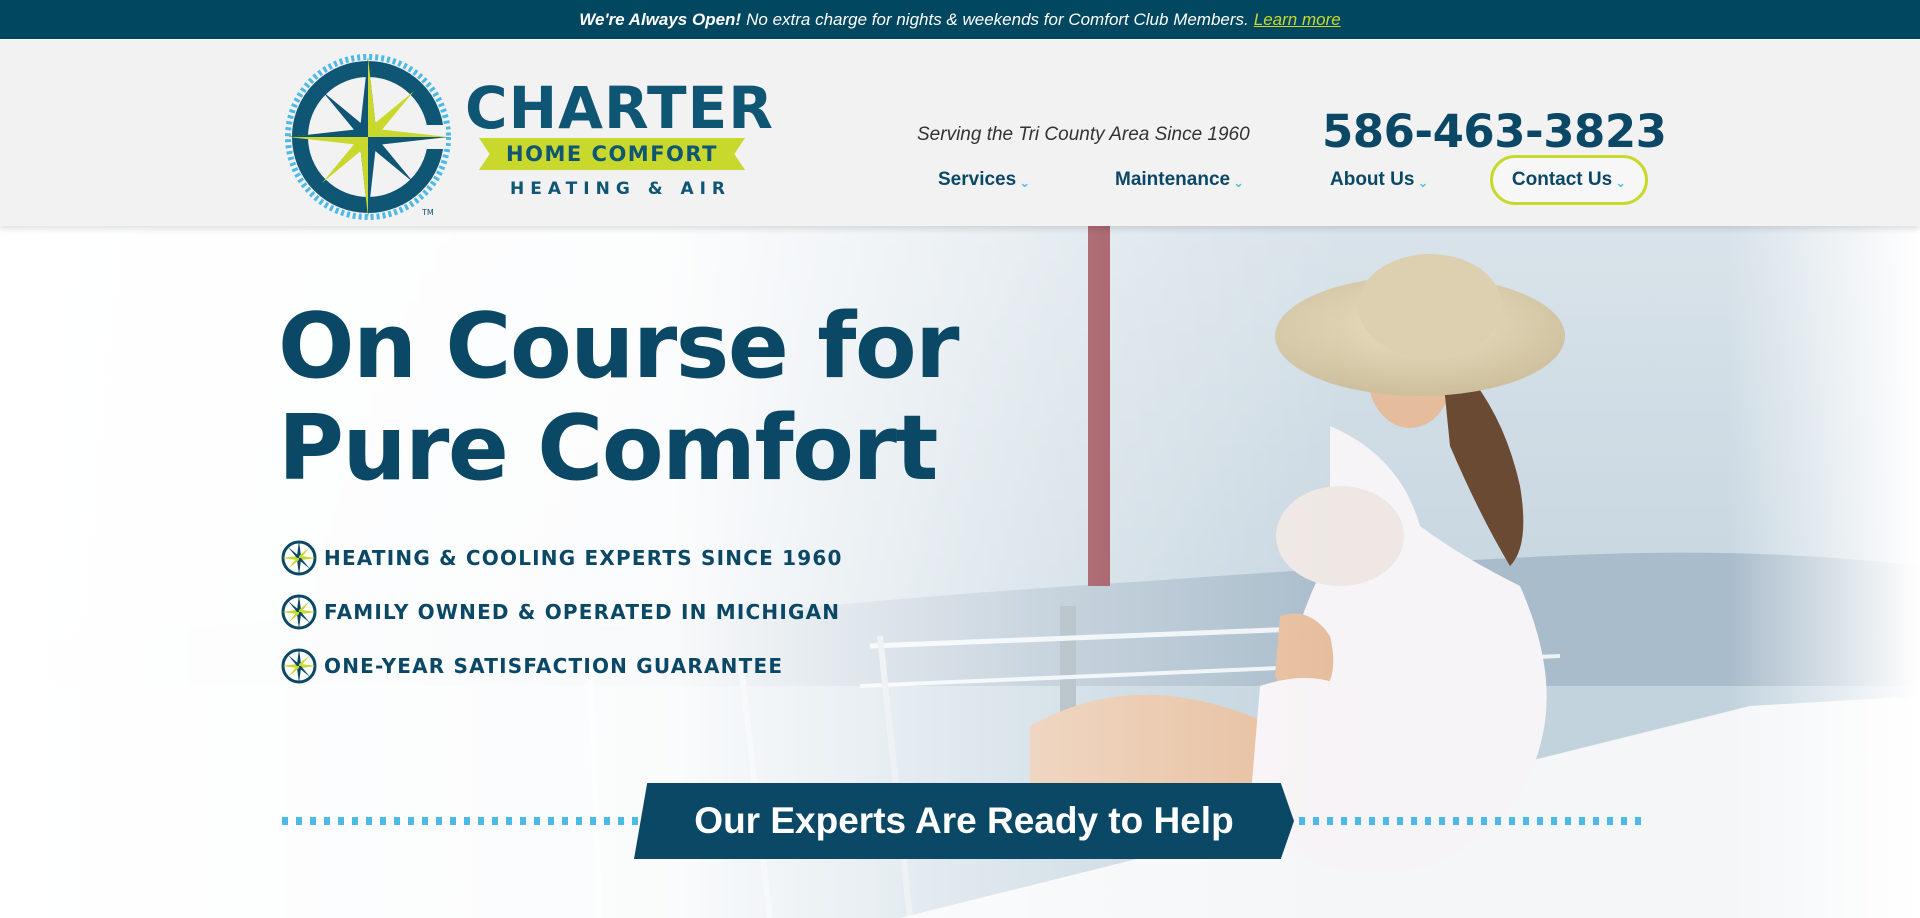 The image size is (1920, 918). I want to click on learn-more-link: Learn more, so click(1297, 20).